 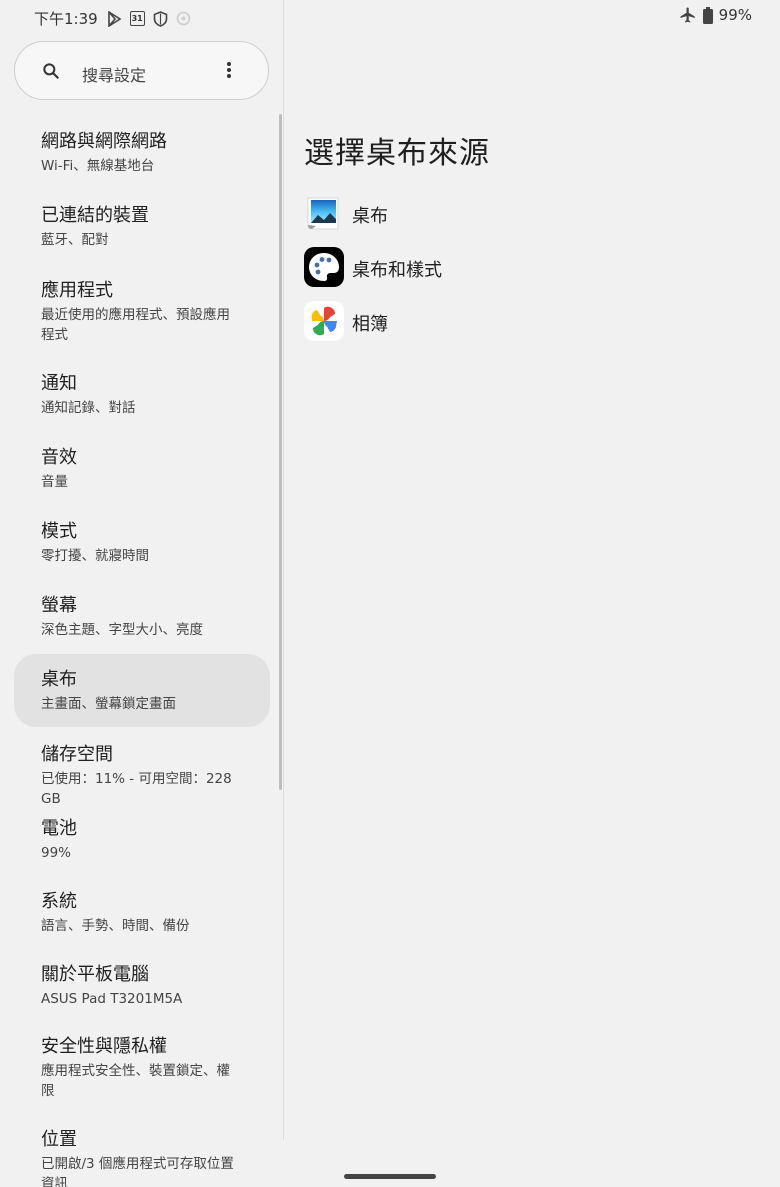 I want to click on settings-item-subtitle: 深色主題、字型大小、亮度, so click(x=122, y=630).